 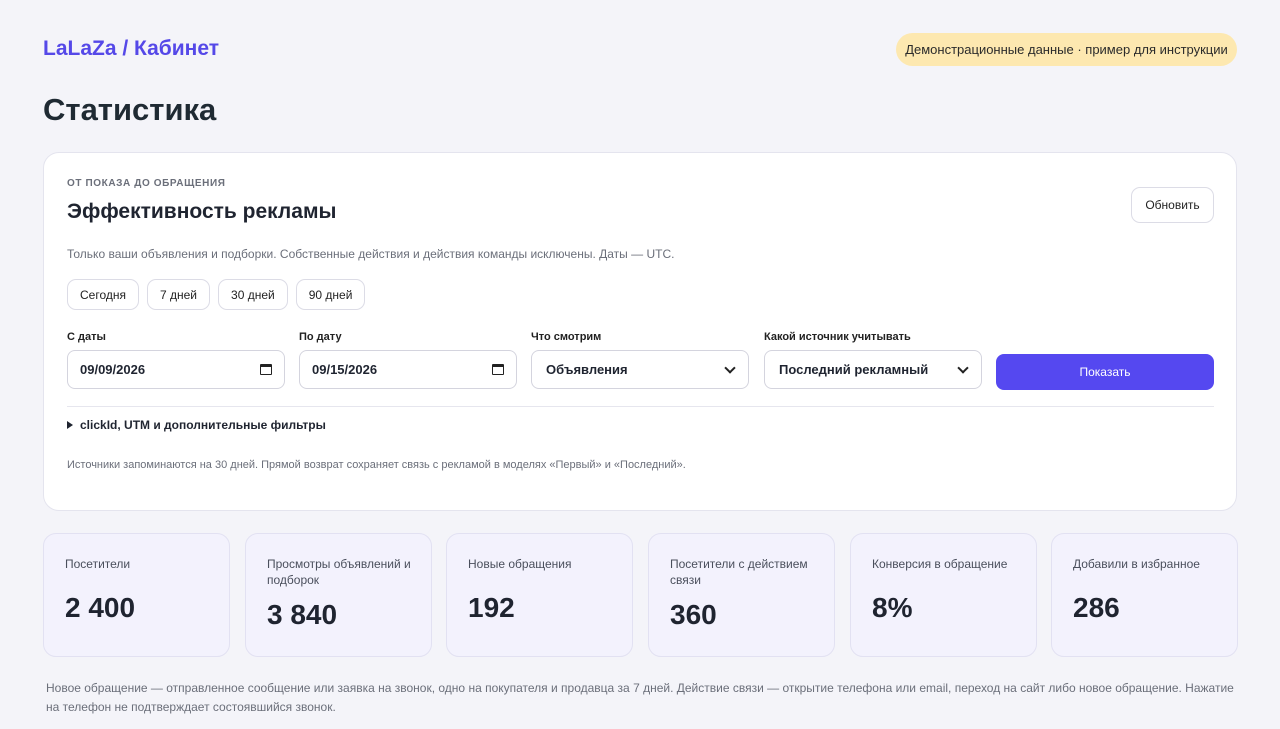 I want to click on metric-label: Добавили в избранное, so click(x=1136, y=564).